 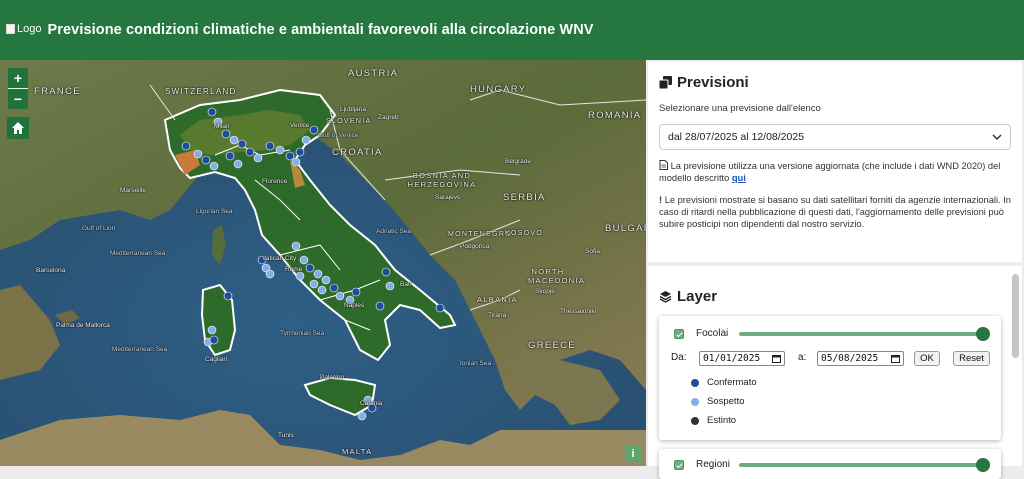 What do you see at coordinates (661, 200) in the screenshot?
I see `exclamation-icon: !` at bounding box center [661, 200].